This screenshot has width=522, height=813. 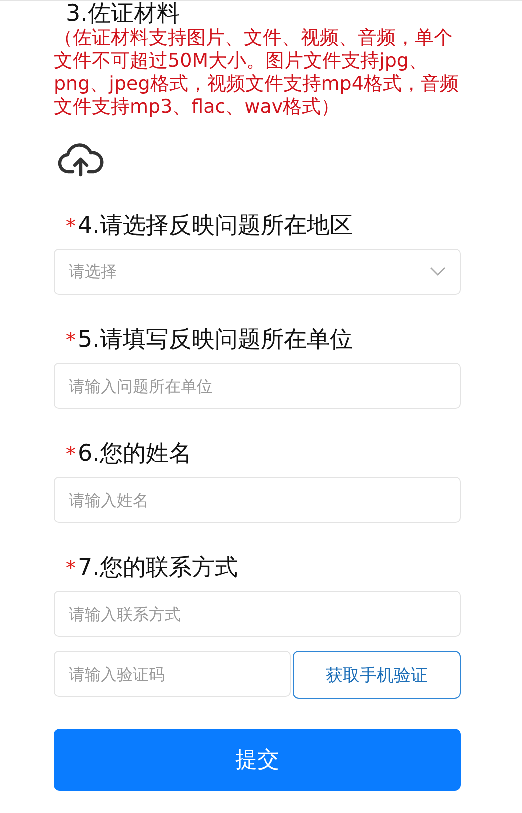 What do you see at coordinates (257, 73) in the screenshot?
I see `upload-note: （佐证材料支持图片、文件、视频、音频，单个文件不可超过50M大小。图片文件支持jpg、png、jpeg格式，视频文件支持mp4格式，音频文件支持mp3、flac、wav格式）` at bounding box center [257, 73].